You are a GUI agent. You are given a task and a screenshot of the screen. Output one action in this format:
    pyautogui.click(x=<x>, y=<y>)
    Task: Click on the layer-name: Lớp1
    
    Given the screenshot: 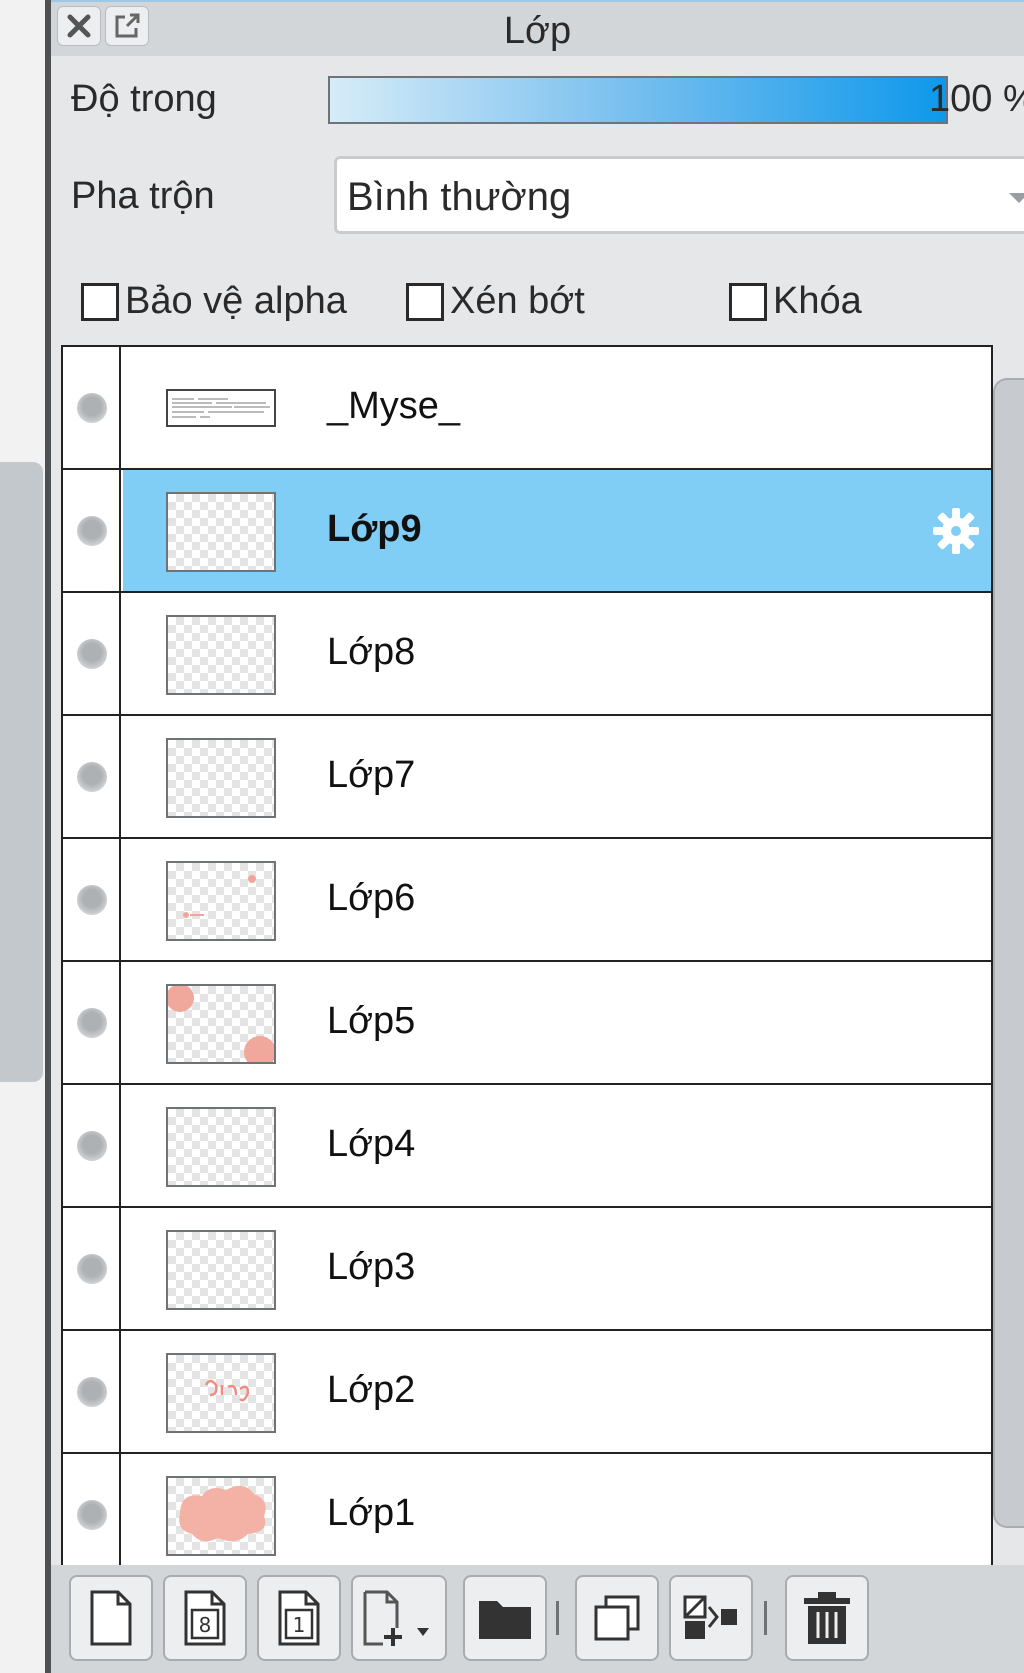 What is the action you would take?
    pyautogui.click(x=371, y=1513)
    